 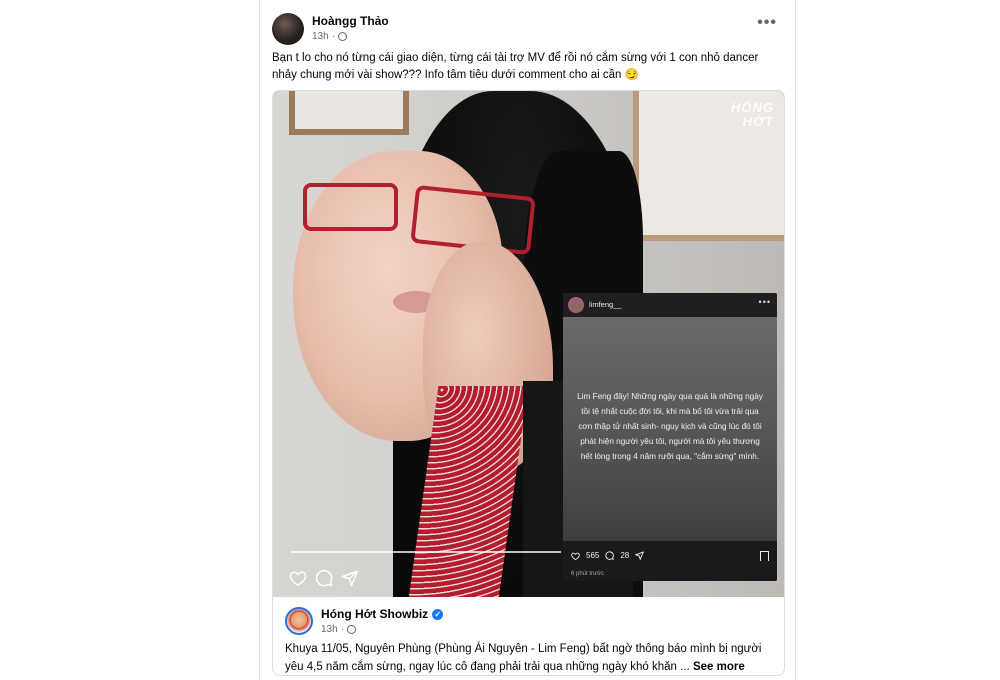 I want to click on watermark-line2: HỚT, so click(x=758, y=121).